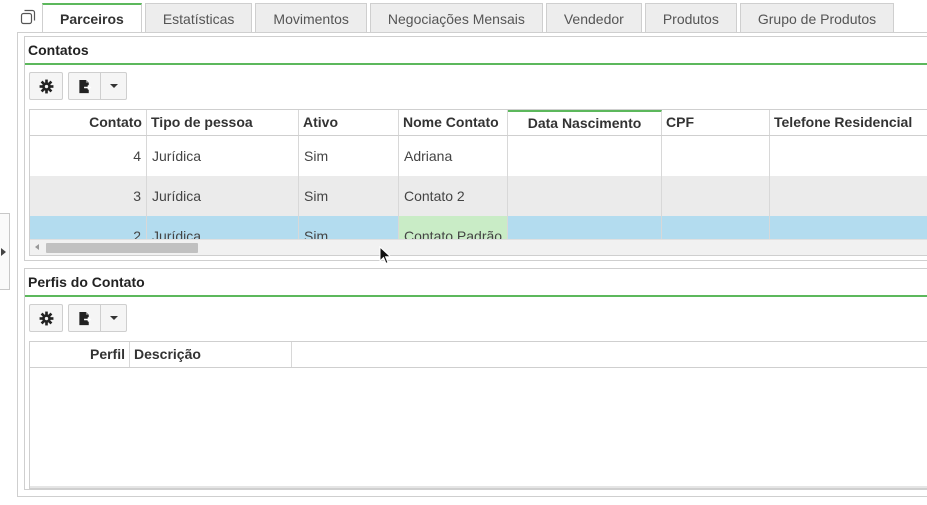 This screenshot has width=927, height=505. Describe the element at coordinates (593, 17) in the screenshot. I see `tab-vendedor: Vendedor` at that location.